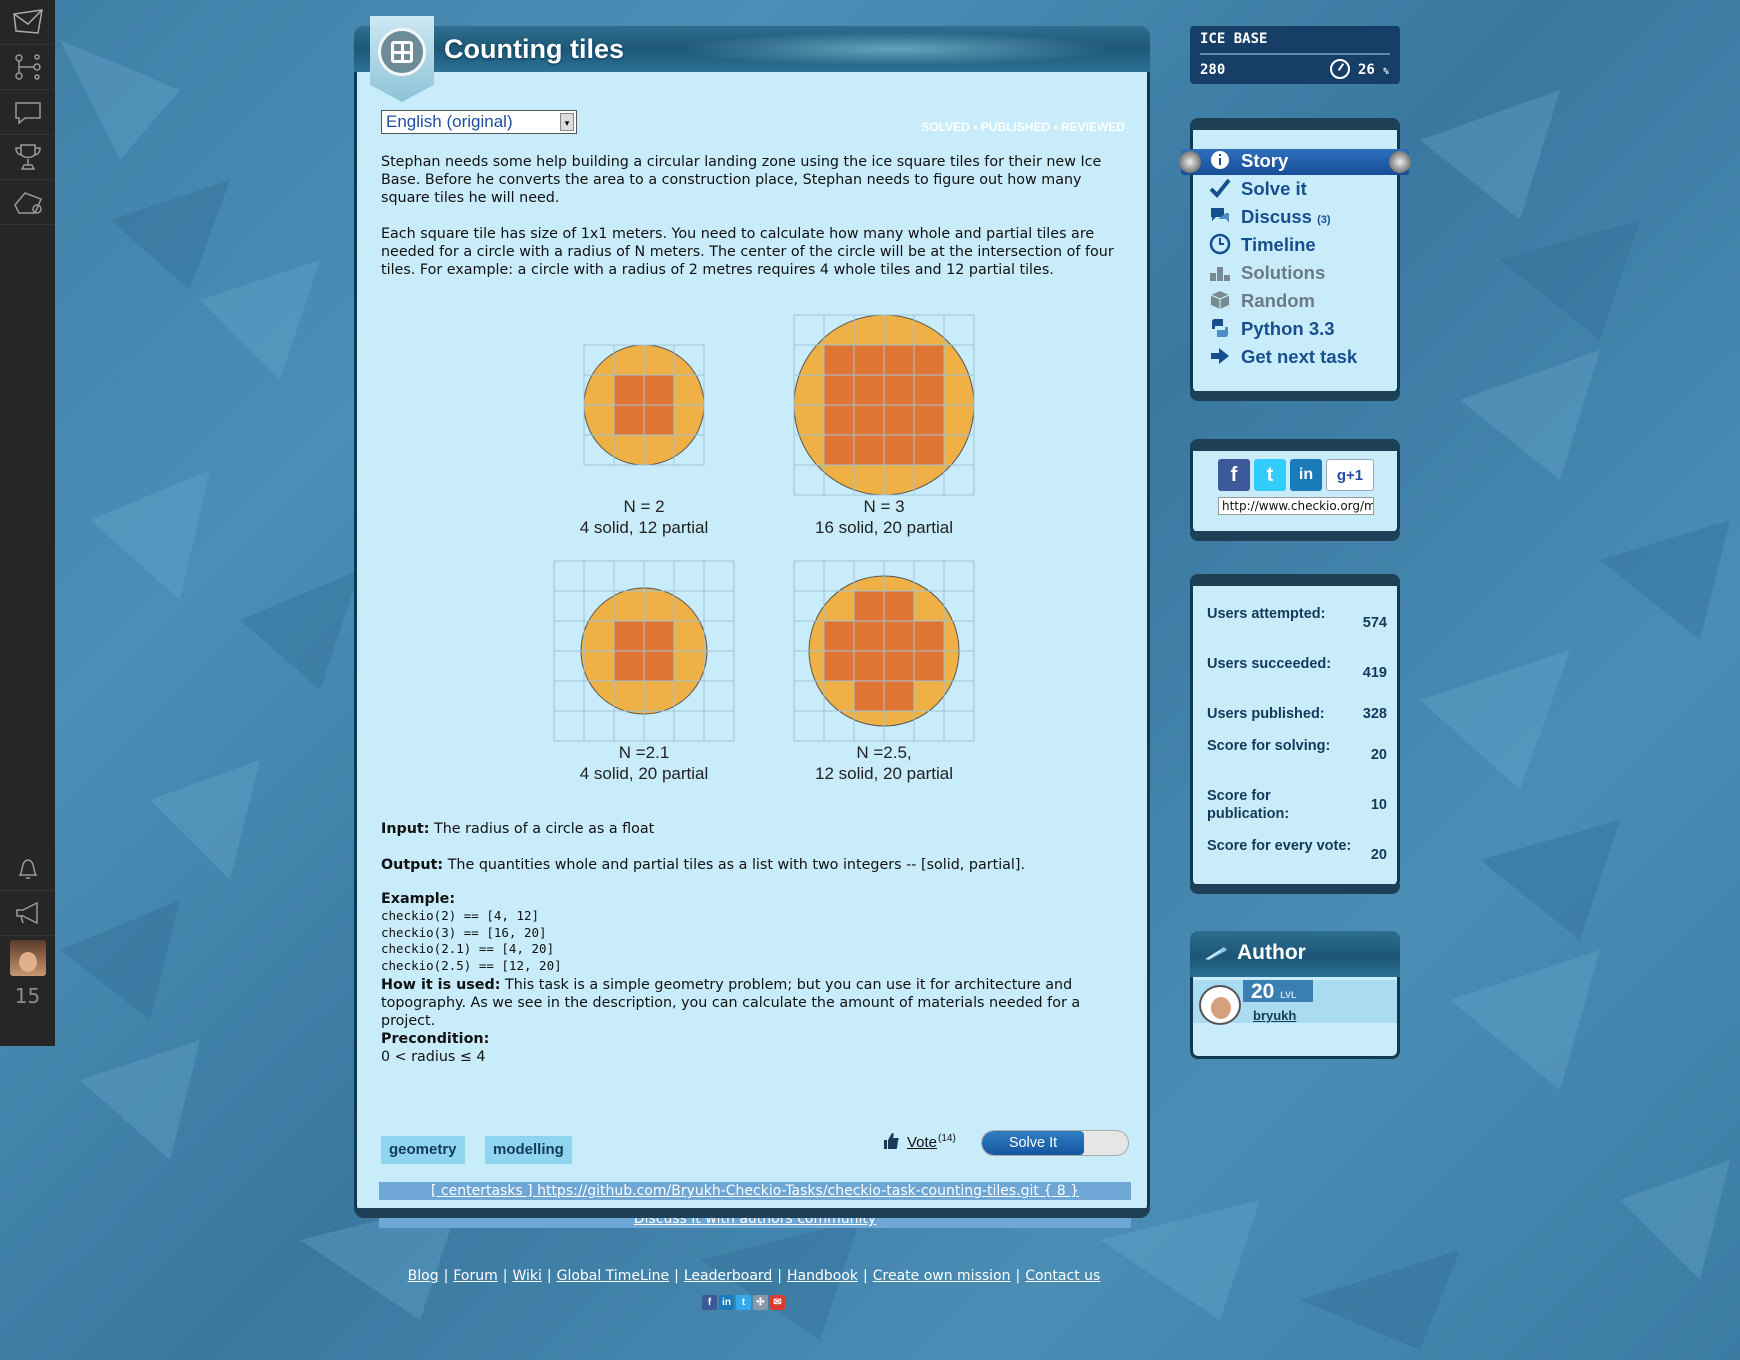 The width and height of the screenshot is (1740, 1360). What do you see at coordinates (891, 1141) in the screenshot?
I see `thumbs-up-icon` at bounding box center [891, 1141].